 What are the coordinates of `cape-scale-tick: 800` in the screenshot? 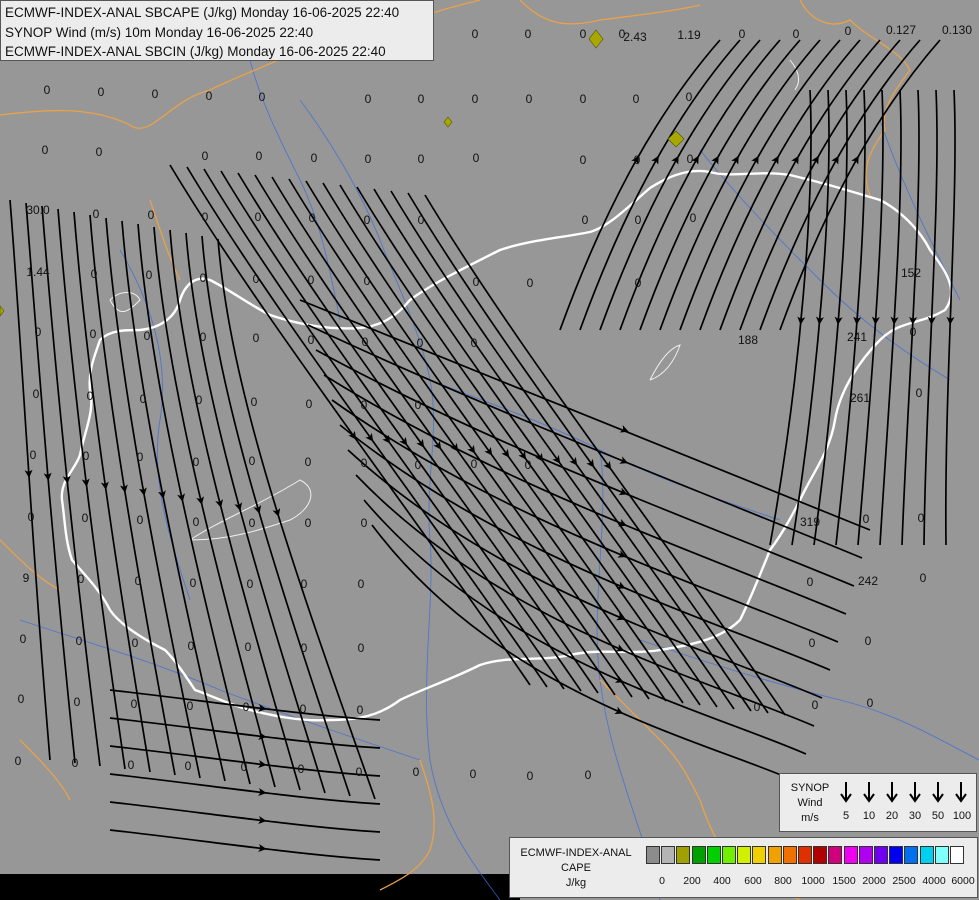 It's located at (783, 881).